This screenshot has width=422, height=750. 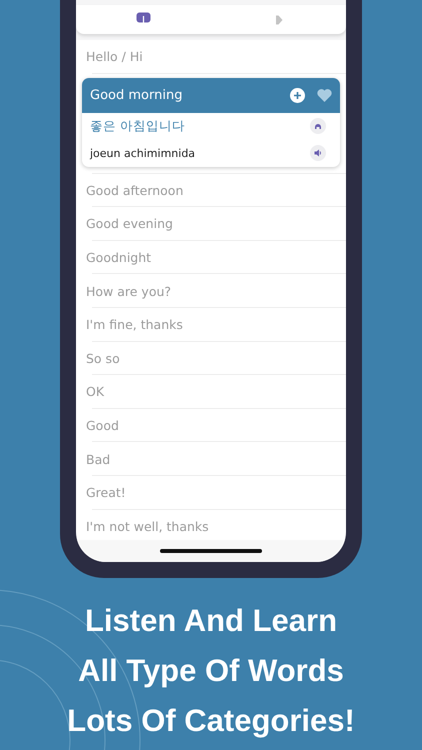 I want to click on phrase-text: Good morning, so click(x=137, y=95).